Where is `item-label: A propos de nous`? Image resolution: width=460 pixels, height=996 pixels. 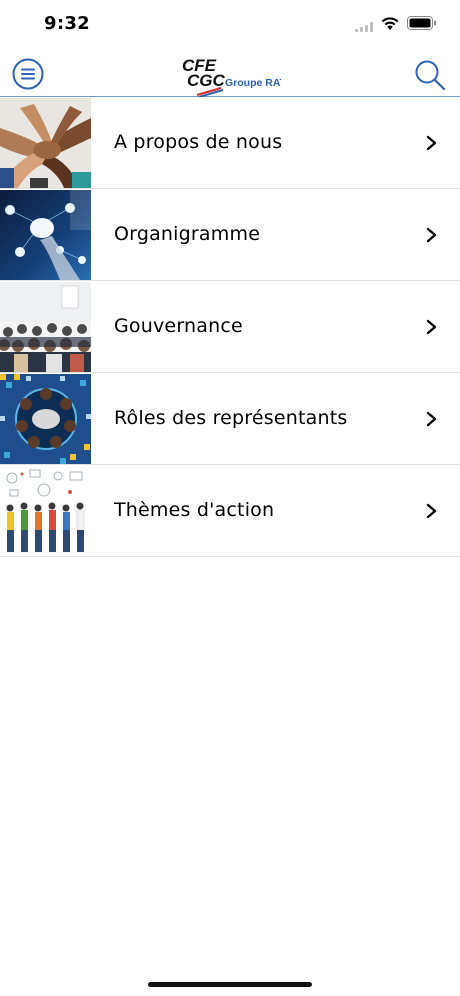
item-label: A propos de nous is located at coordinates (198, 142).